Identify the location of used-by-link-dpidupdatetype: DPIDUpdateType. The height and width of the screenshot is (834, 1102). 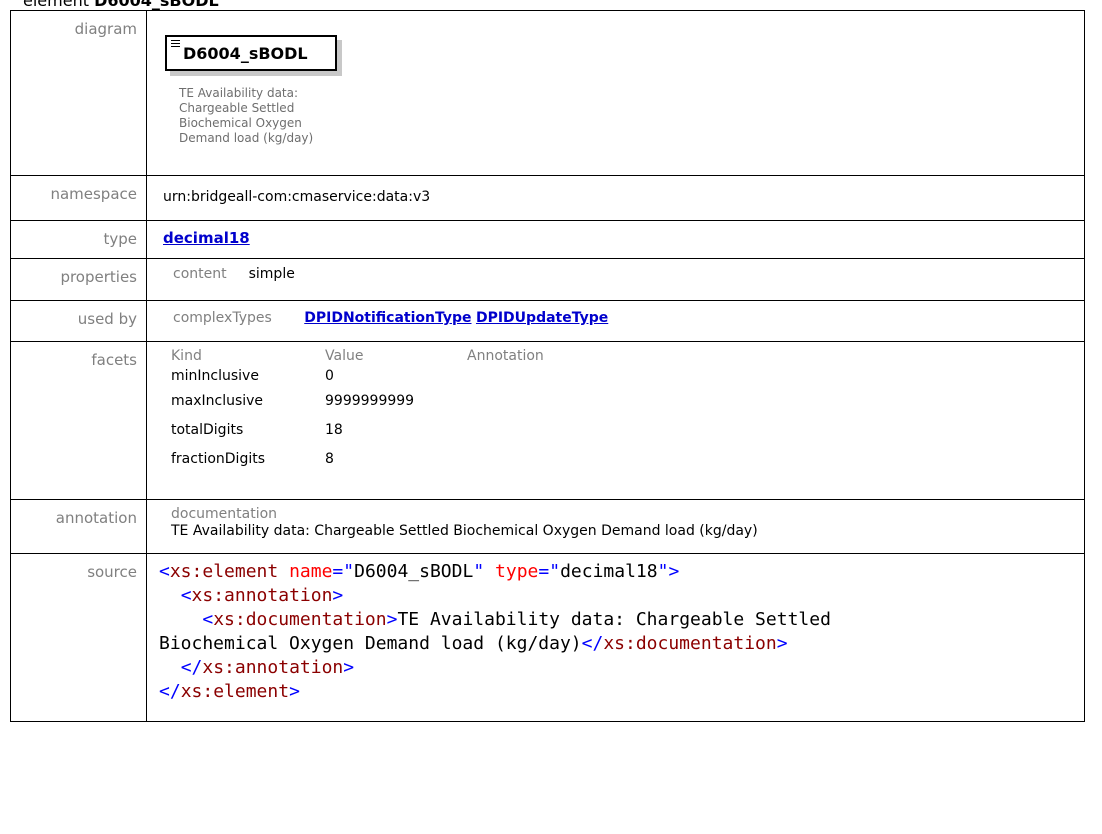
(542, 318).